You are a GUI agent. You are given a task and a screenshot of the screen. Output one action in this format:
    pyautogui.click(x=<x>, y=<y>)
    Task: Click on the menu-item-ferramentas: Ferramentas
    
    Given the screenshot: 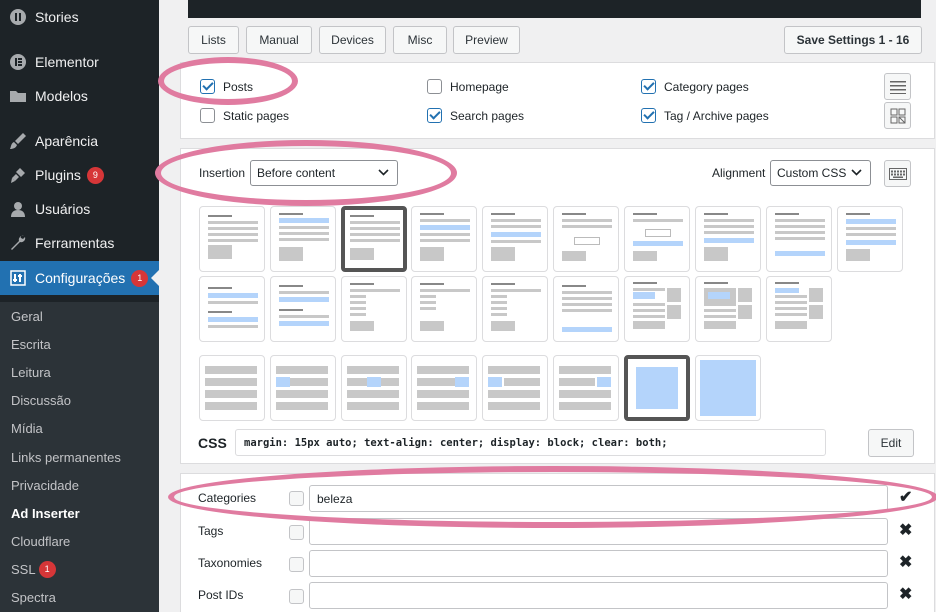 What is the action you would take?
    pyautogui.click(x=79, y=243)
    